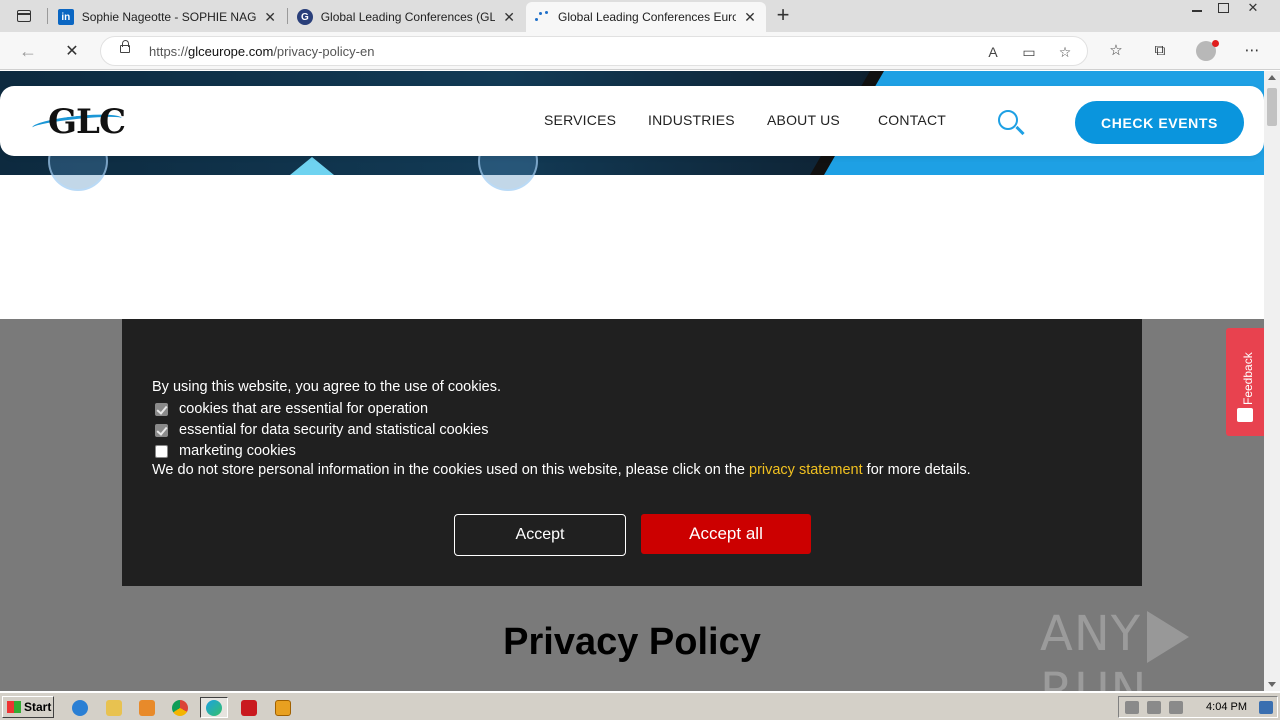 This screenshot has height=720, width=1280. What do you see at coordinates (237, 451) in the screenshot?
I see `cookie-option-label: marketing cookies` at bounding box center [237, 451].